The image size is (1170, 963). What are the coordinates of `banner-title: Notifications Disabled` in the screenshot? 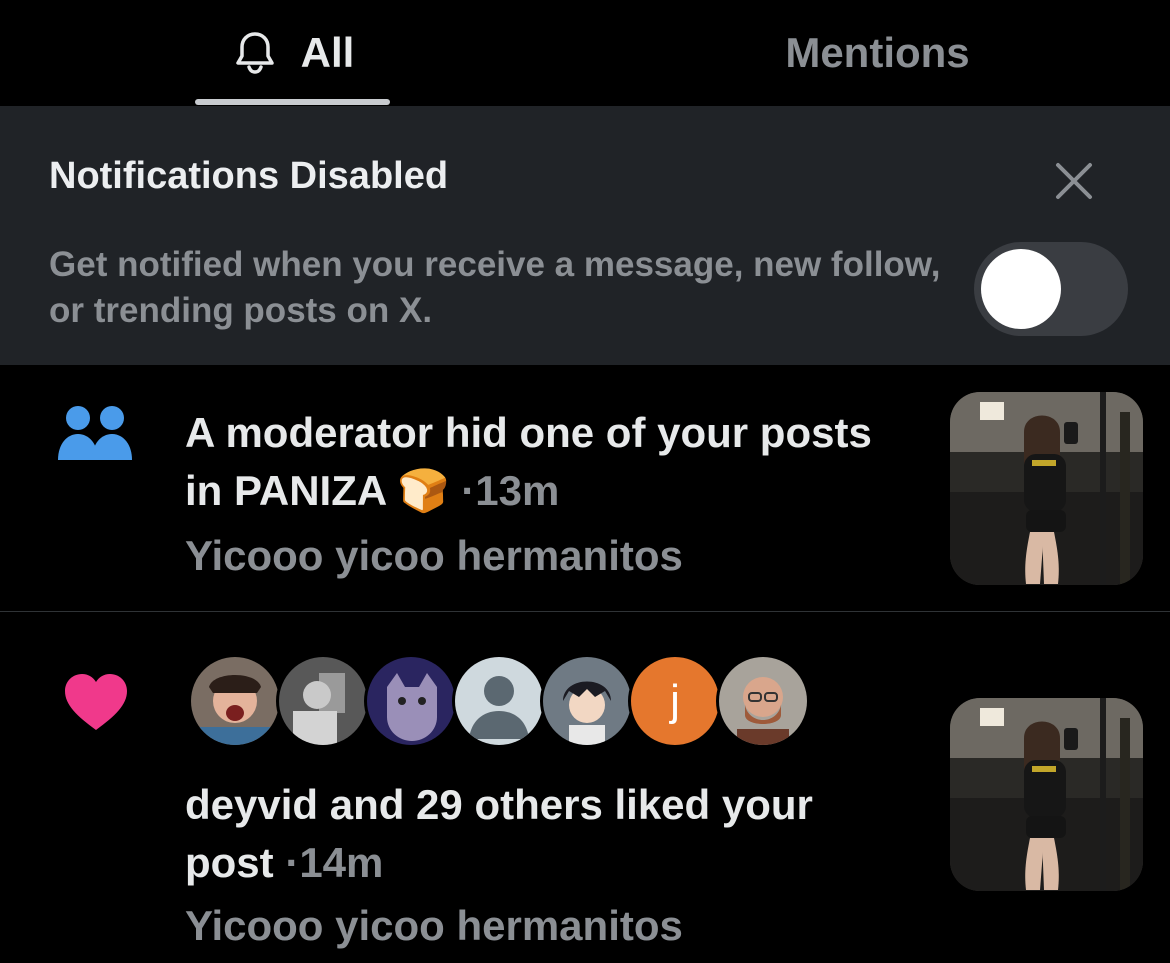 It's located at (249, 176).